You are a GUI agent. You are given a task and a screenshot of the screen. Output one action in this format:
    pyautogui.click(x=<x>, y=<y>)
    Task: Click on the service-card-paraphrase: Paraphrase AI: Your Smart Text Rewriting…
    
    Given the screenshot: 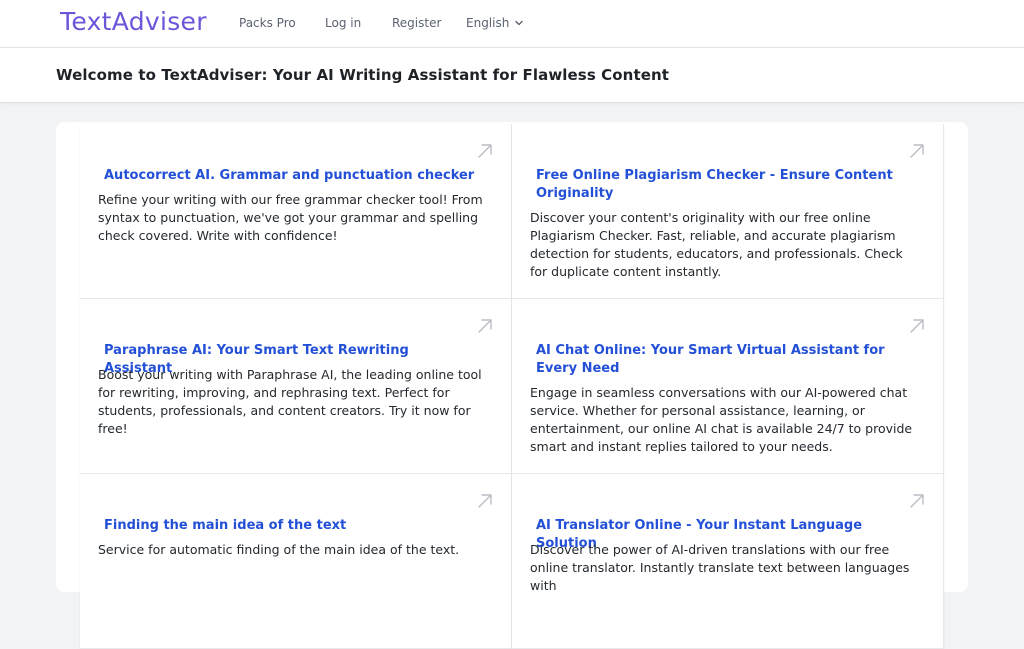 What is the action you would take?
    pyautogui.click(x=296, y=386)
    